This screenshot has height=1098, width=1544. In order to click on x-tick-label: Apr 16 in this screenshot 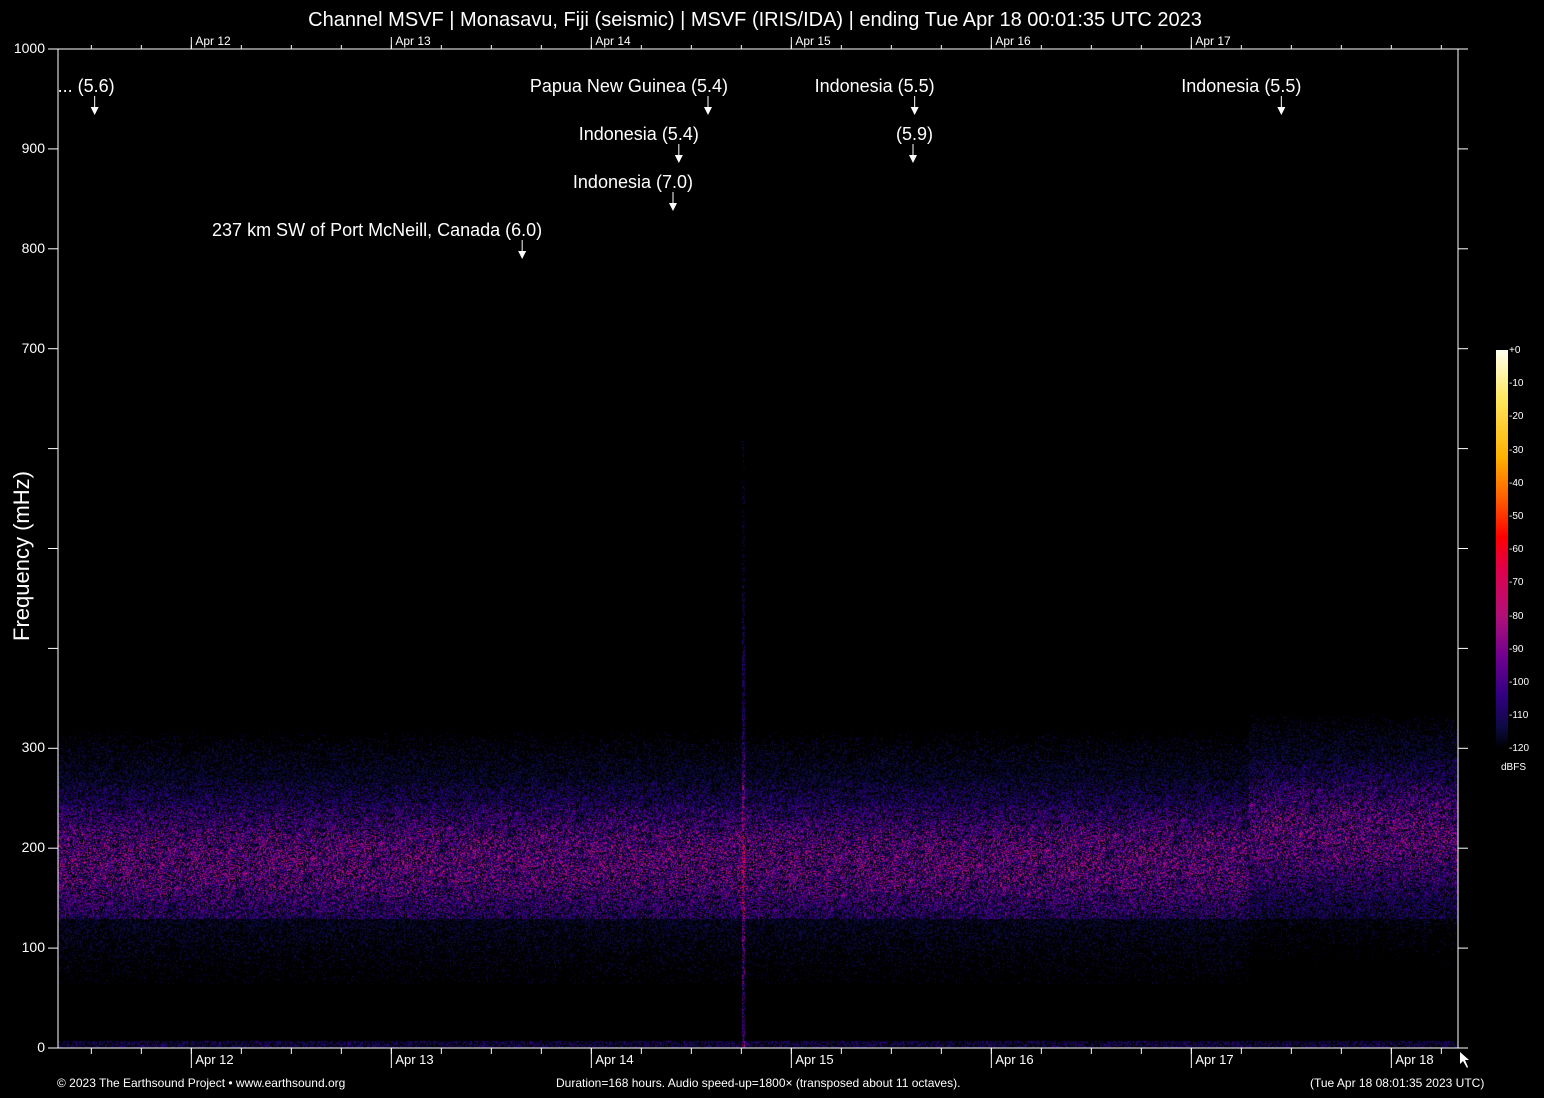, I will do `click(1014, 1059)`.